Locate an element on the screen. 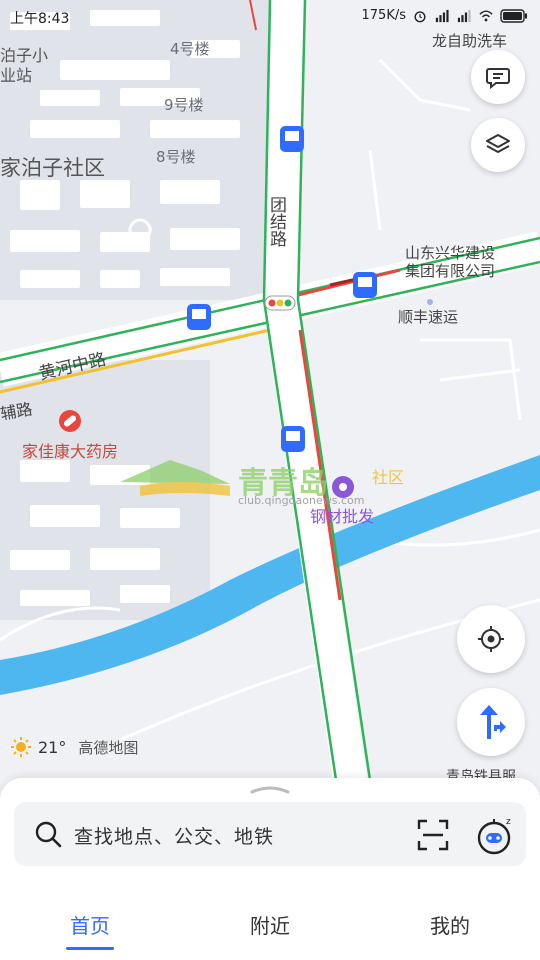 This screenshot has height=960, width=540. wifi-icon is located at coordinates (486, 15).